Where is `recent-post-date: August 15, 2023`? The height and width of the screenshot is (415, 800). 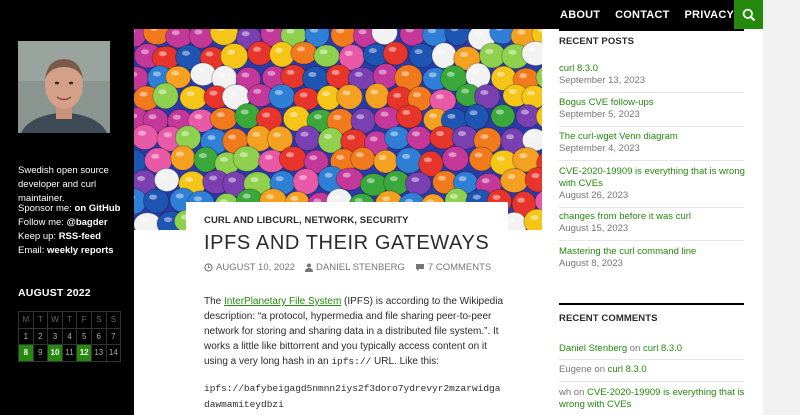 recent-post-date: August 15, 2023 is located at coordinates (594, 228).